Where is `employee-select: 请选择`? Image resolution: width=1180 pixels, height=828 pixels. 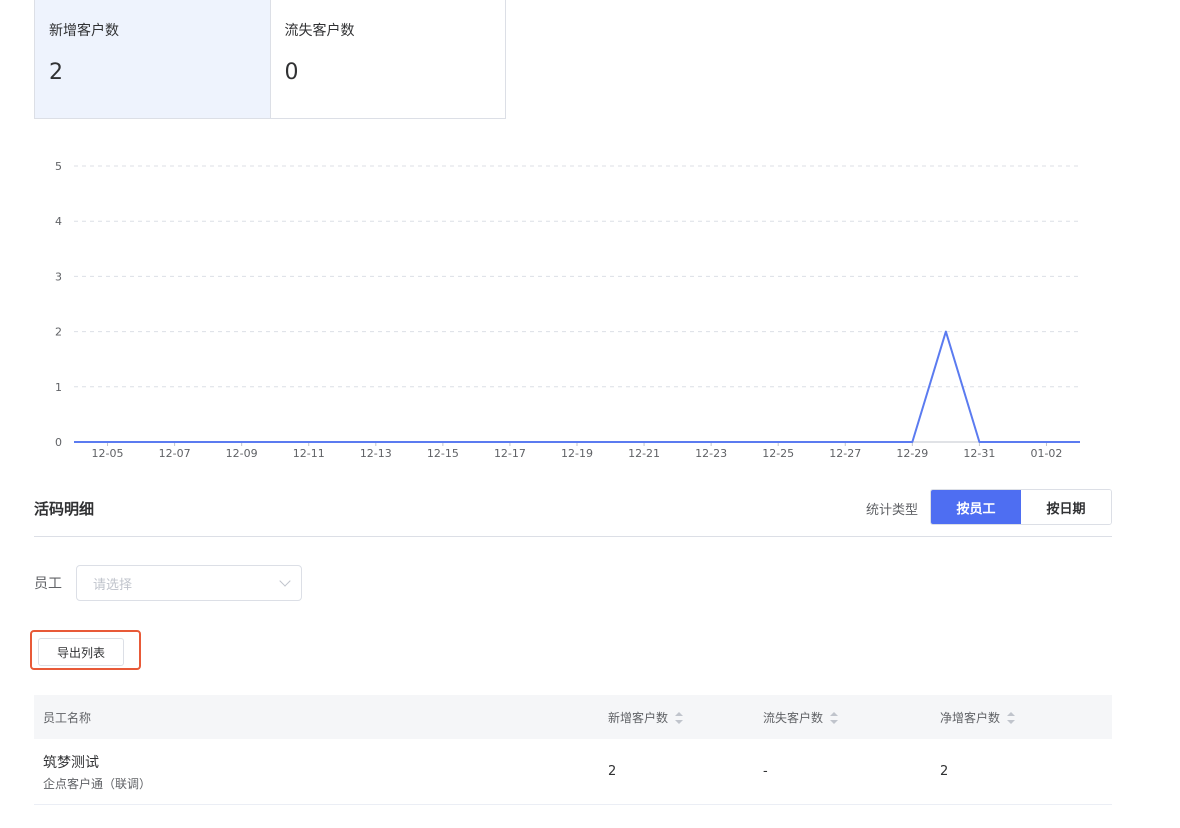
employee-select: 请选择 is located at coordinates (189, 583).